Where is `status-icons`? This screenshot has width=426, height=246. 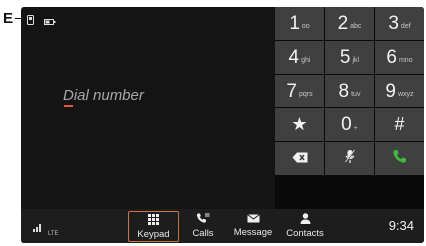
status-icons is located at coordinates (41, 21).